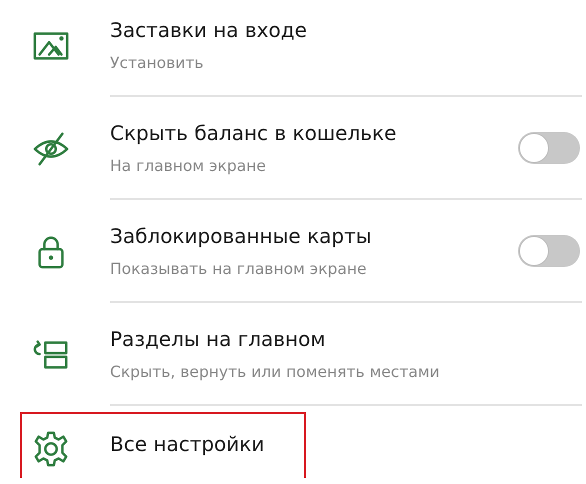 The image size is (586, 484). Describe the element at coordinates (188, 165) in the screenshot. I see `setting-subtitle: На главном экране` at that location.